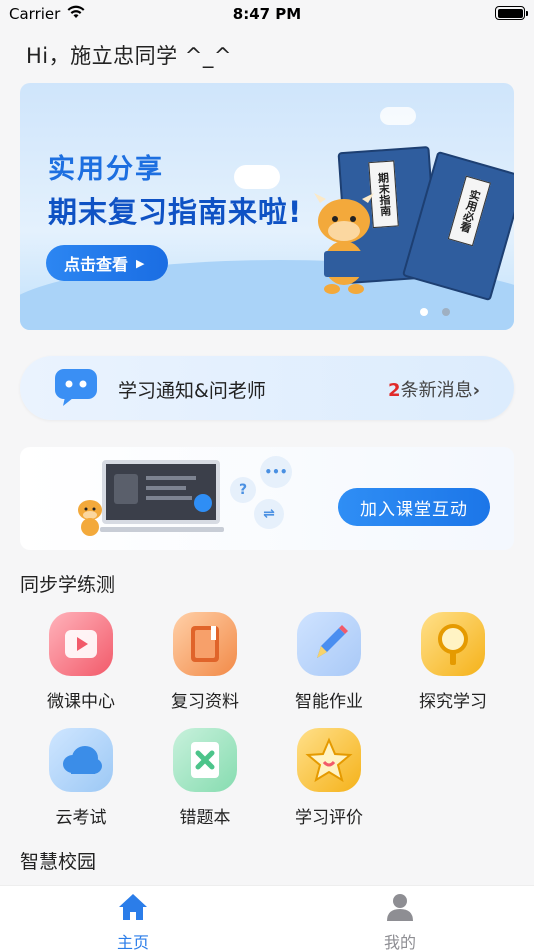 Image resolution: width=534 pixels, height=950 pixels. I want to click on pencil-icon, so click(329, 644).